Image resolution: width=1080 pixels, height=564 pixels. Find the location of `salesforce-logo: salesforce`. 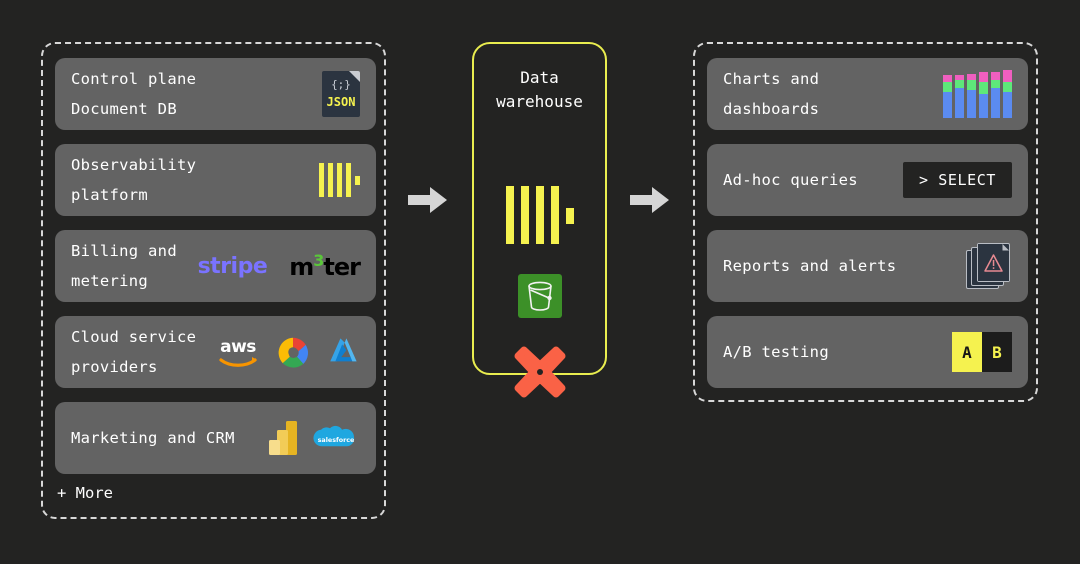

salesforce-logo: salesforce is located at coordinates (334, 436).